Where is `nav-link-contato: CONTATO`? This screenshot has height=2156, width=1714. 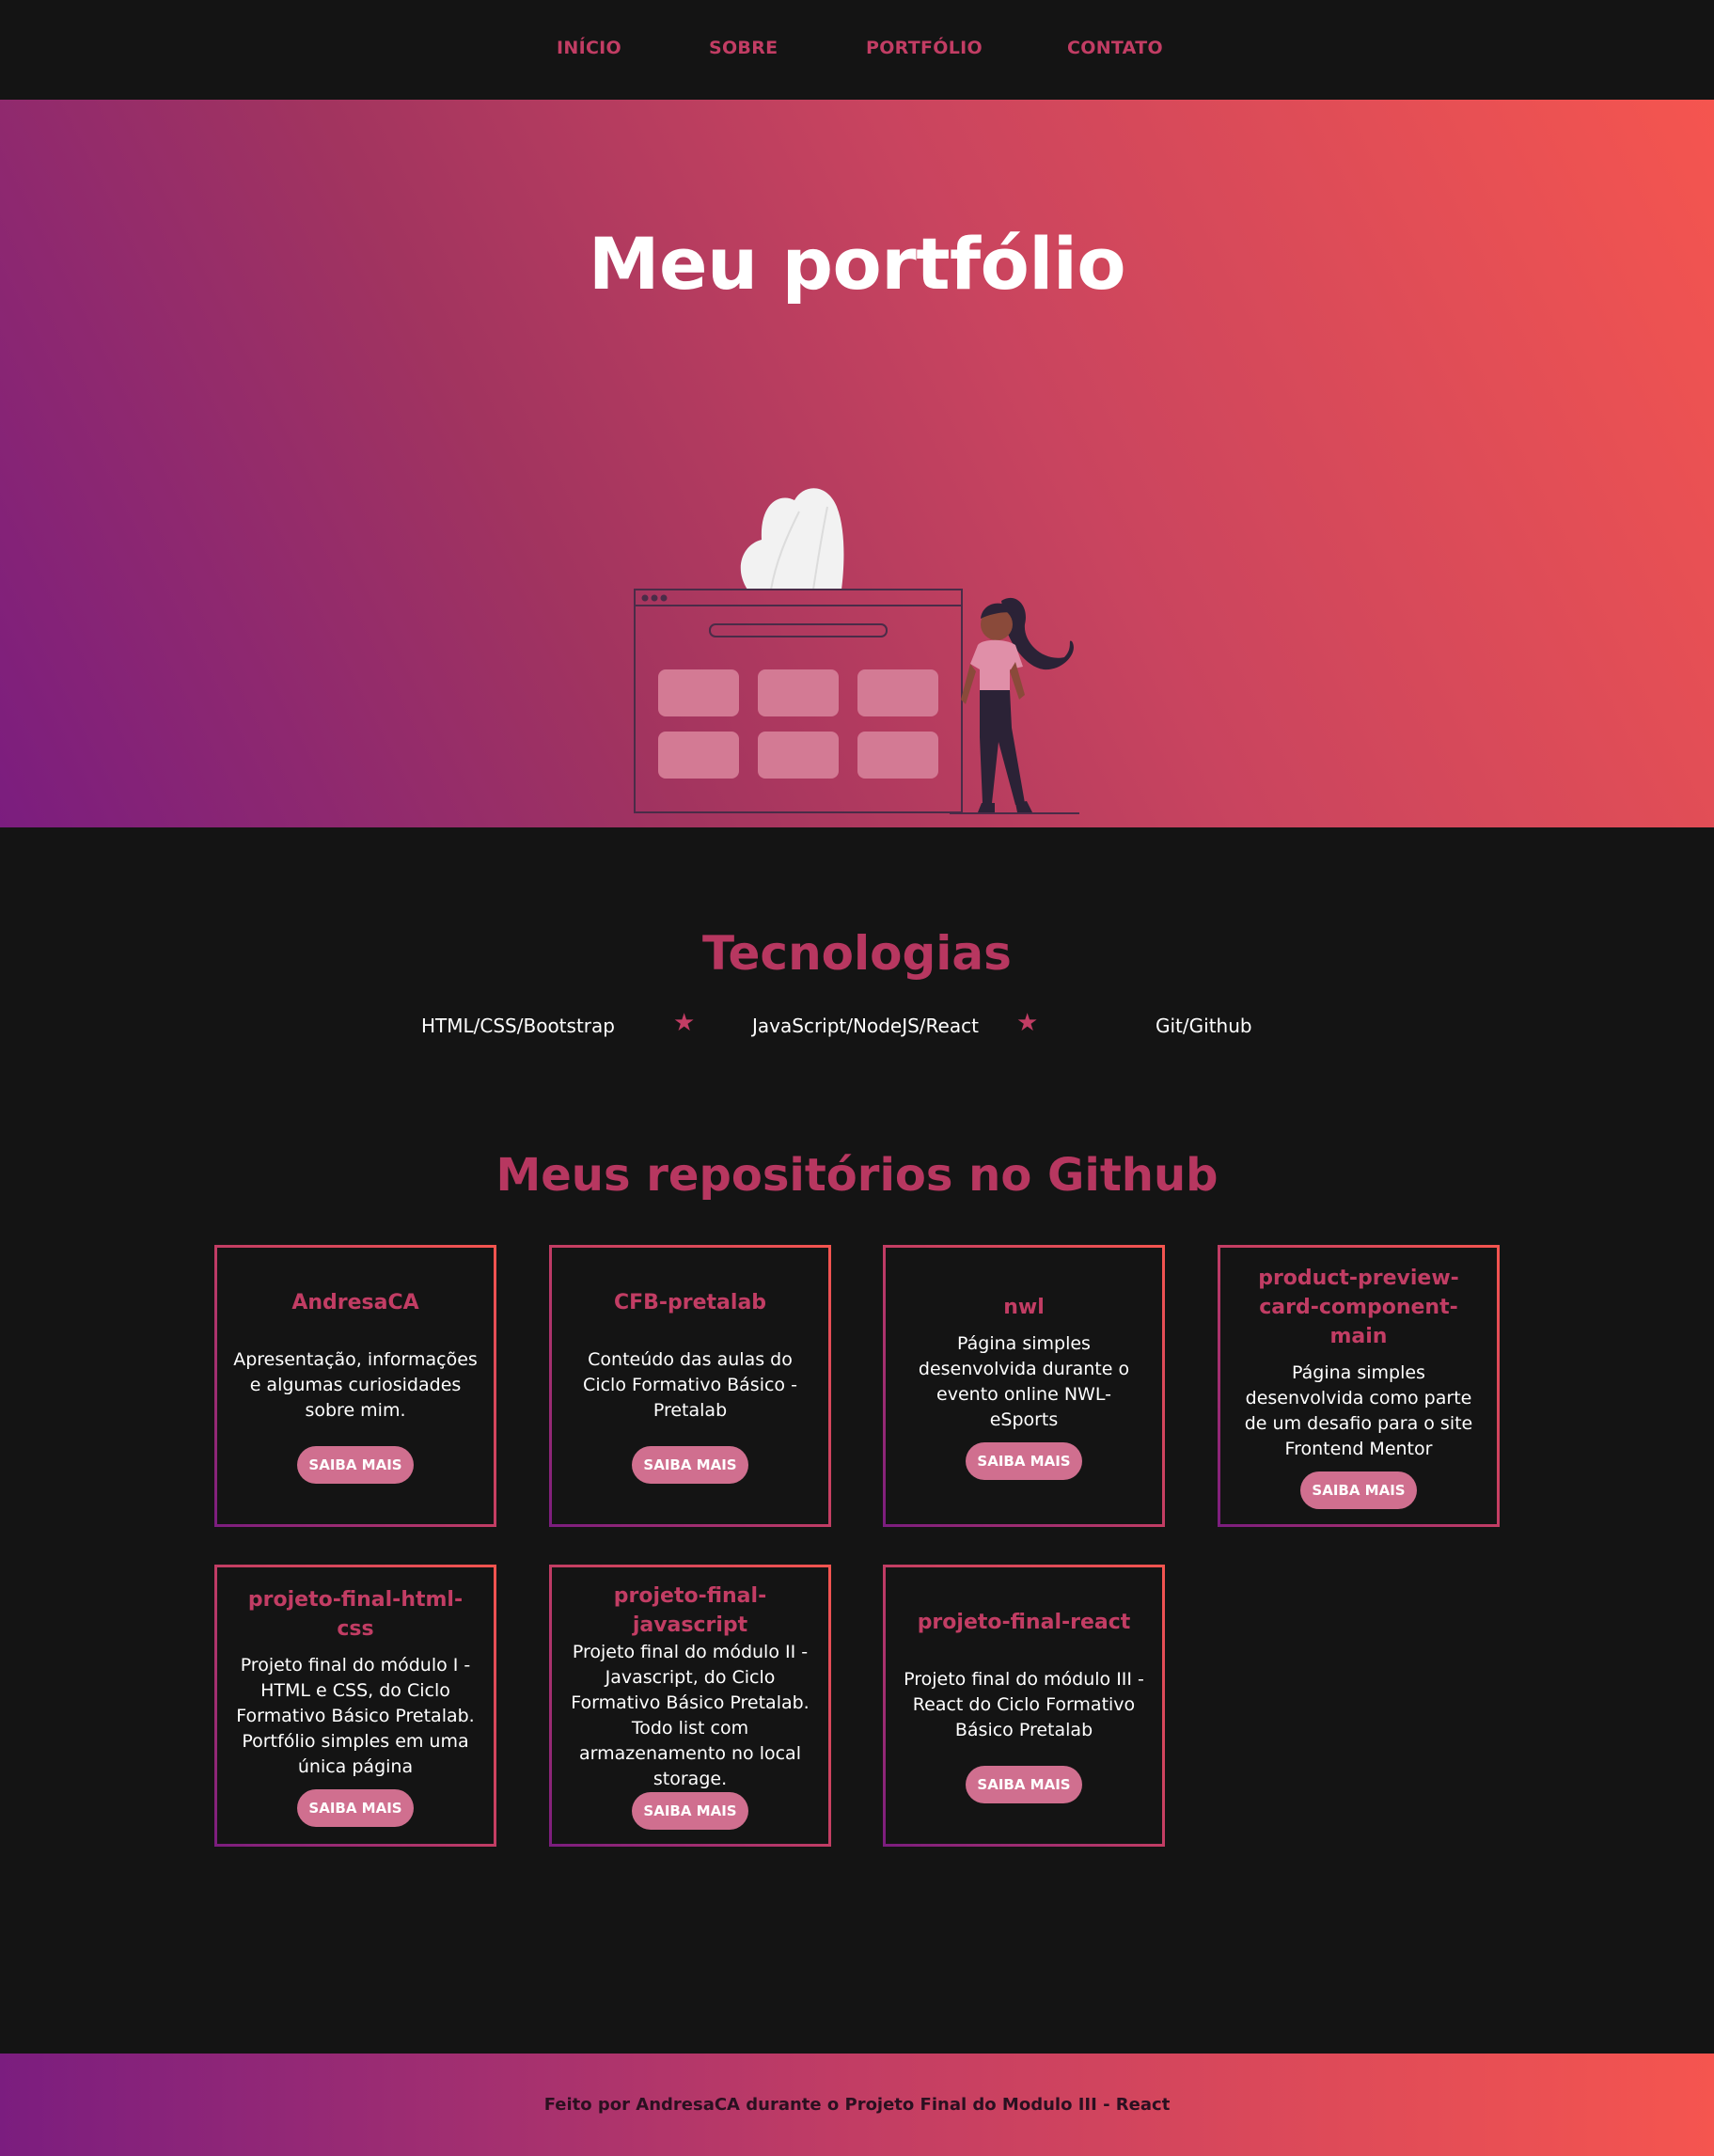 nav-link-contato: CONTATO is located at coordinates (1115, 48).